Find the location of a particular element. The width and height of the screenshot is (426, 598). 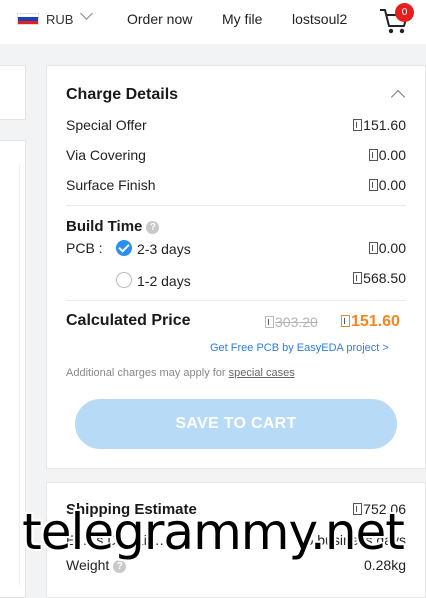

calculated-price-label: Calculated Price is located at coordinates (128, 320).